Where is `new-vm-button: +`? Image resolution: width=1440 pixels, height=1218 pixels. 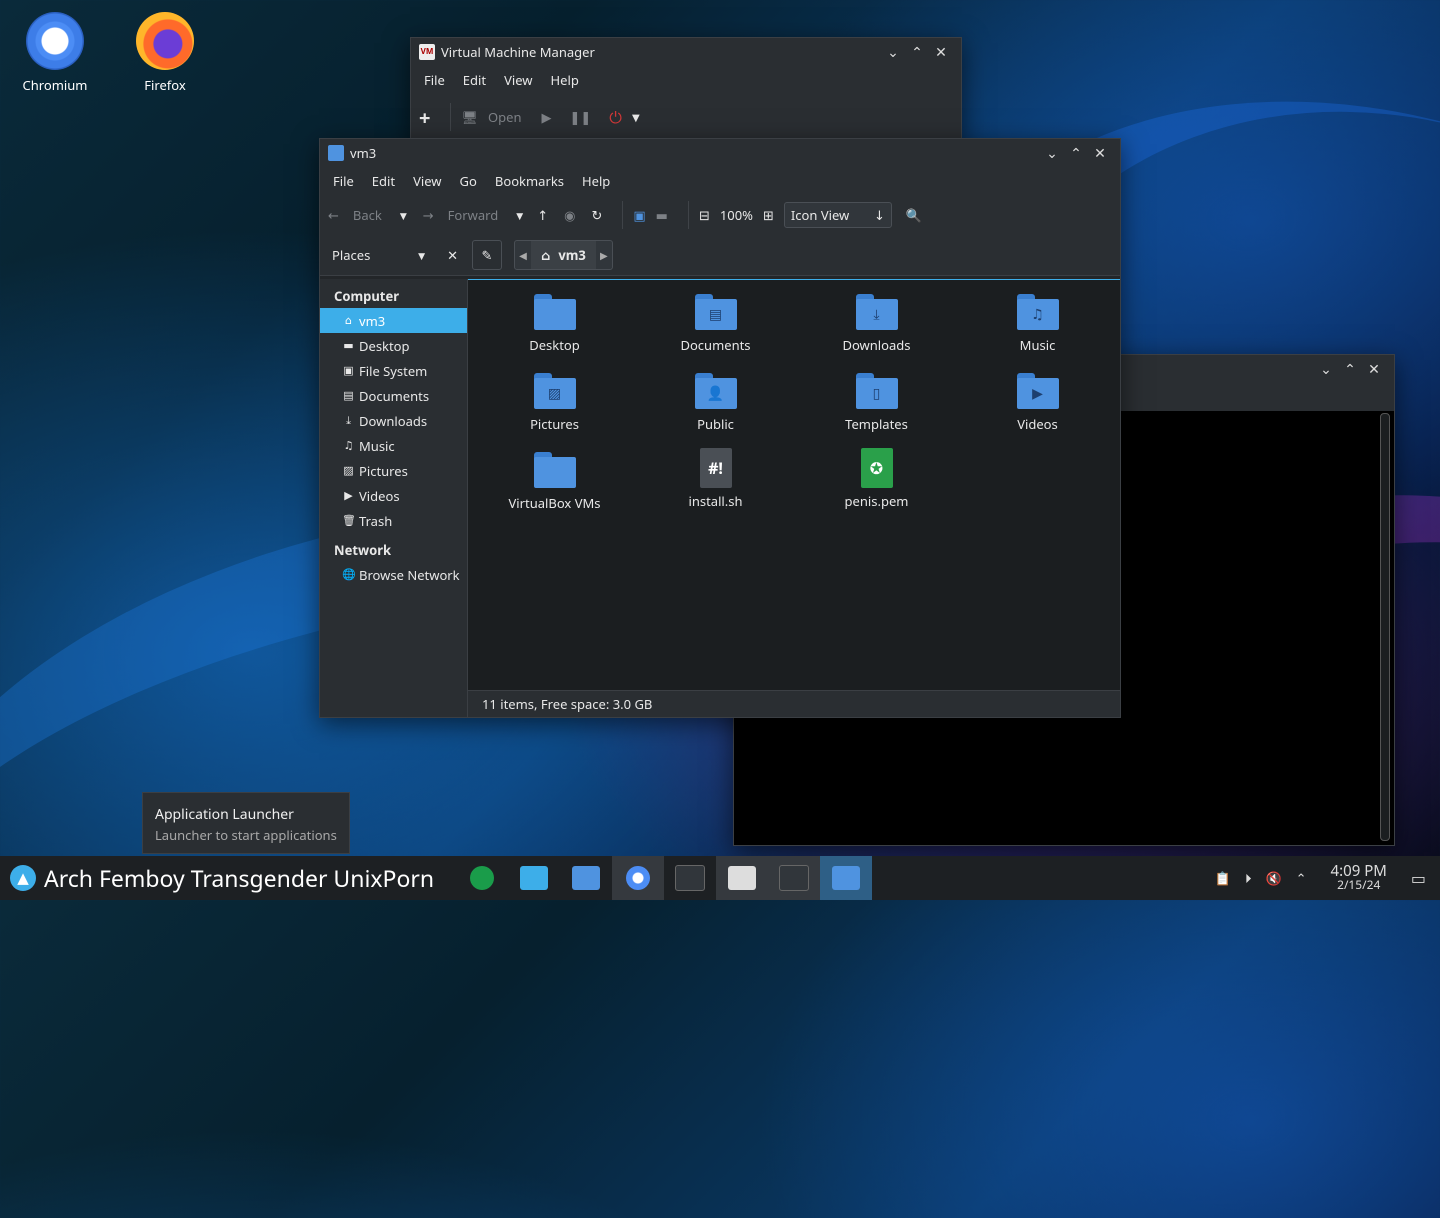
new-vm-button: + is located at coordinates (424, 117).